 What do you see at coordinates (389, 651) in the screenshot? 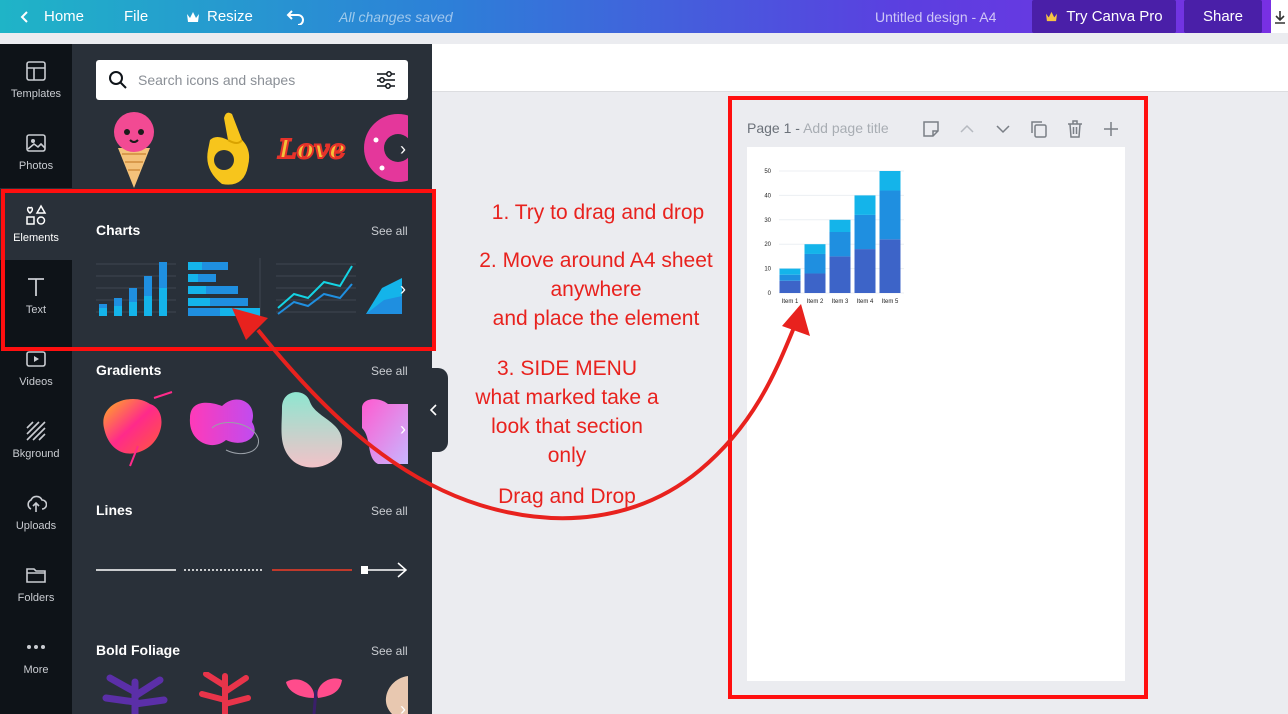
I see `foliage-see-all: See all` at bounding box center [389, 651].